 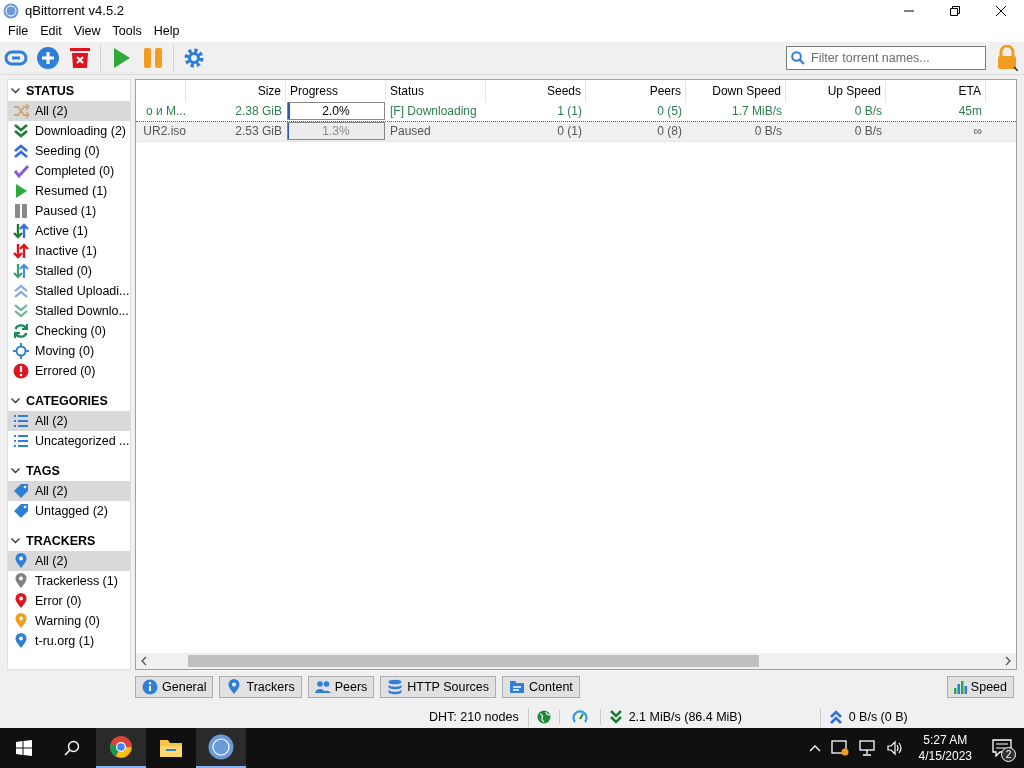 I want to click on menu-item: File, so click(x=18, y=32).